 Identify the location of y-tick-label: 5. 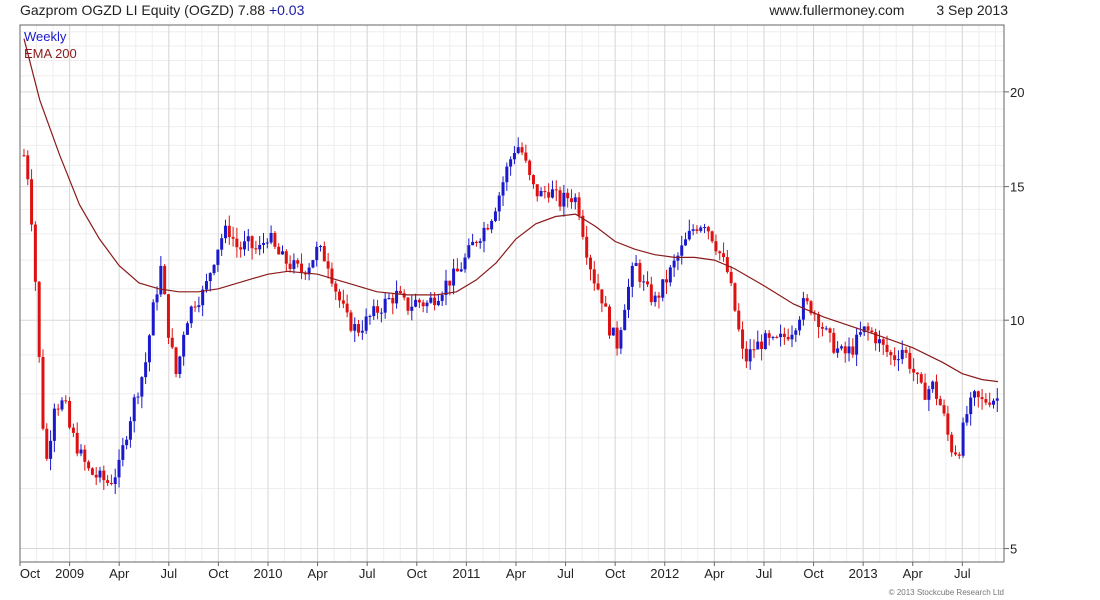
(1013, 549).